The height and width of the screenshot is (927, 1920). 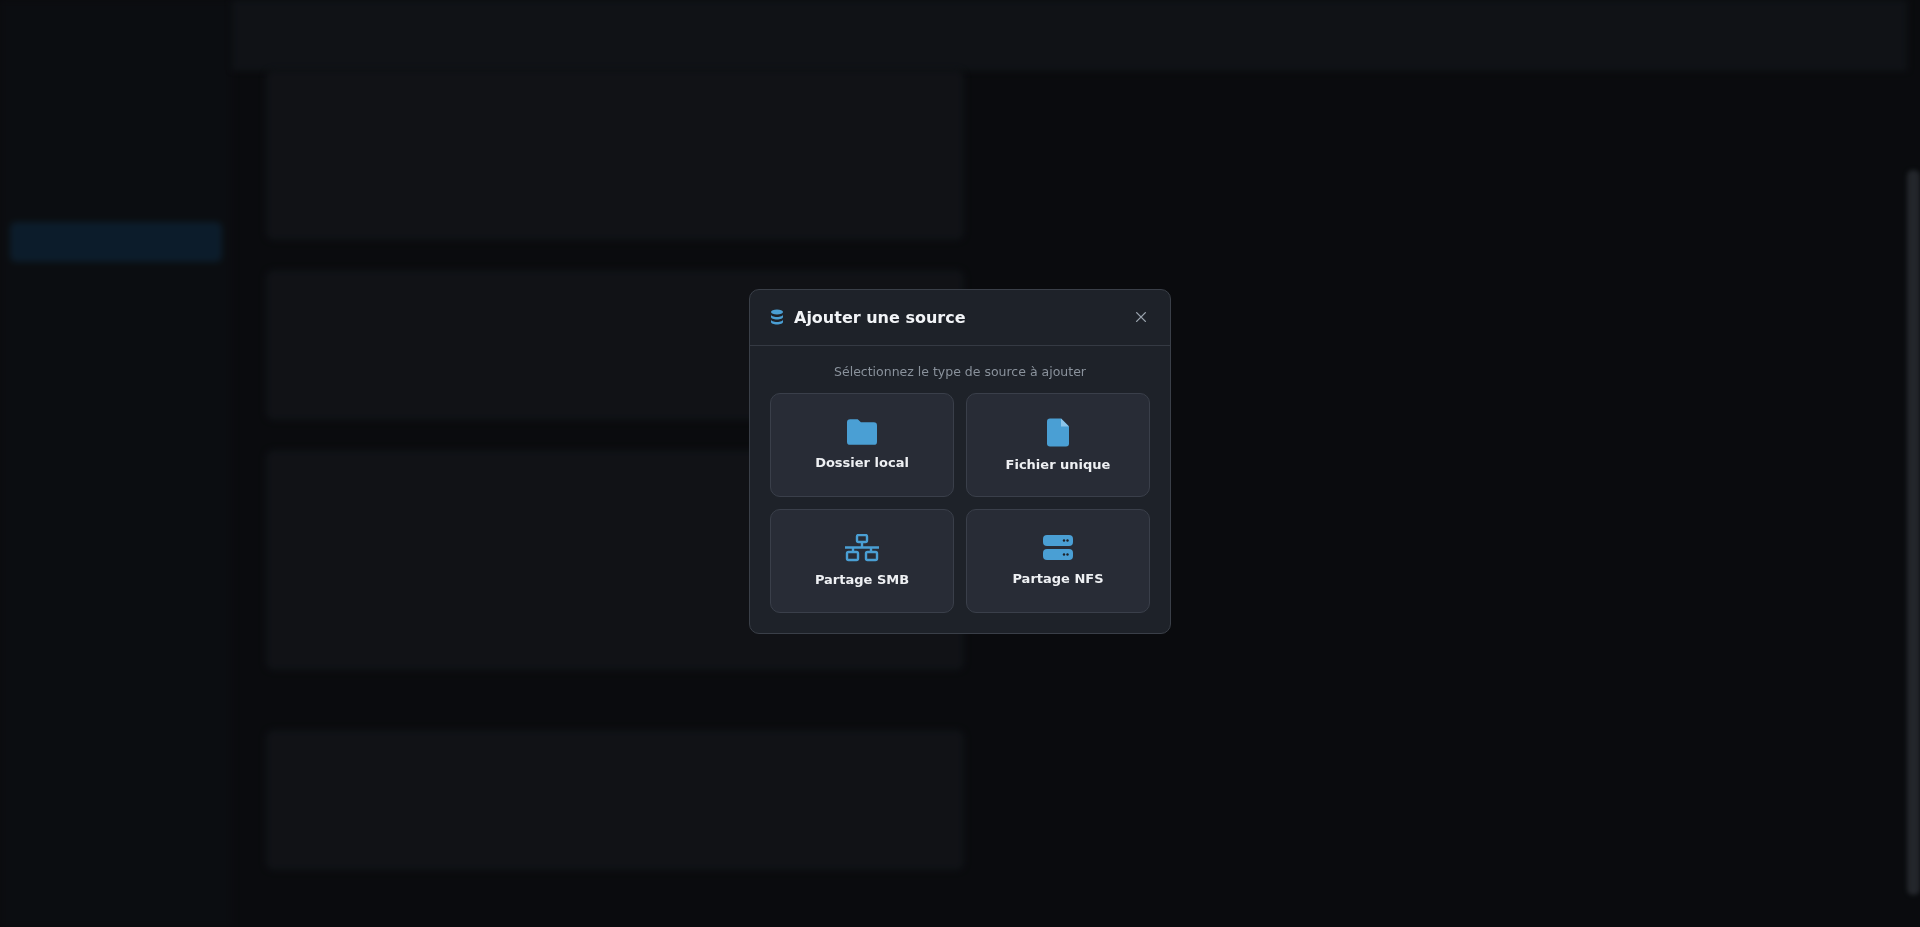 I want to click on dialog-title: Ajouter une source, so click(x=880, y=317).